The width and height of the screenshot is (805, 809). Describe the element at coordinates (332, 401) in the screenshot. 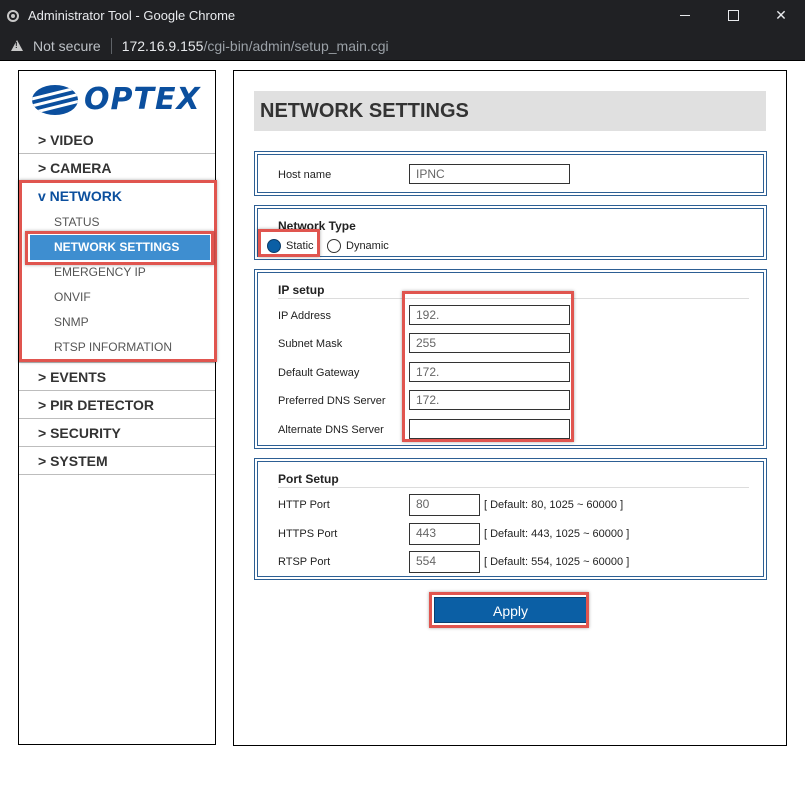

I see `preferred-dns-label: Preferred DNS Server` at that location.